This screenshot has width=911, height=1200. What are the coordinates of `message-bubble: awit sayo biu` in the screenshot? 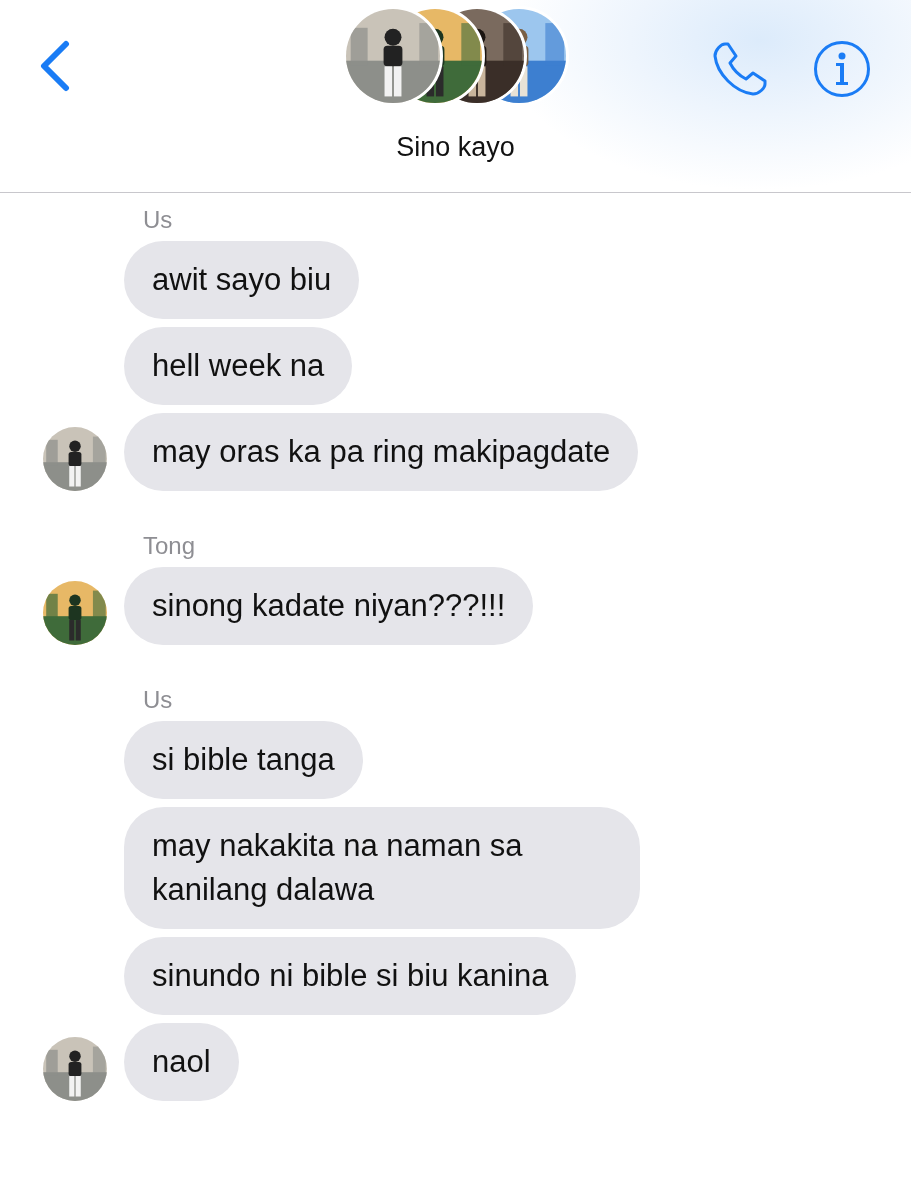 It's located at (242, 280).